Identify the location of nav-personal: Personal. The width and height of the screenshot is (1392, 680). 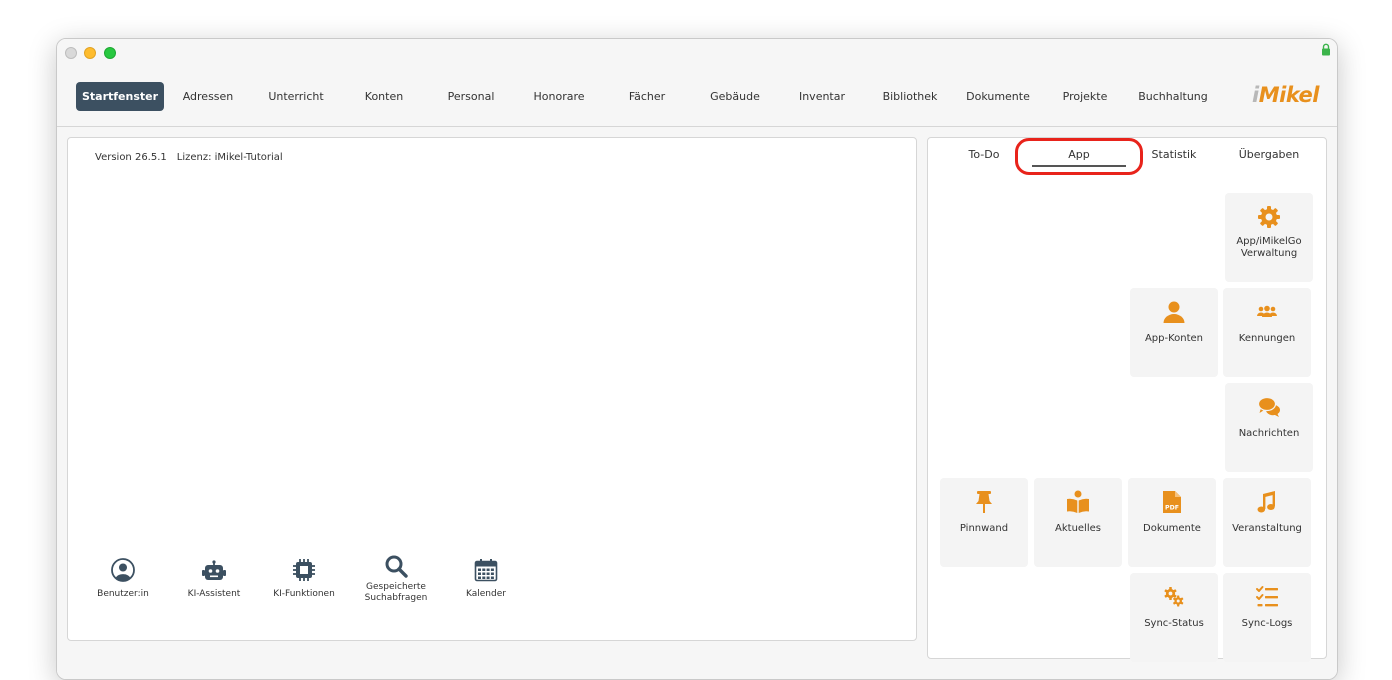
(471, 96).